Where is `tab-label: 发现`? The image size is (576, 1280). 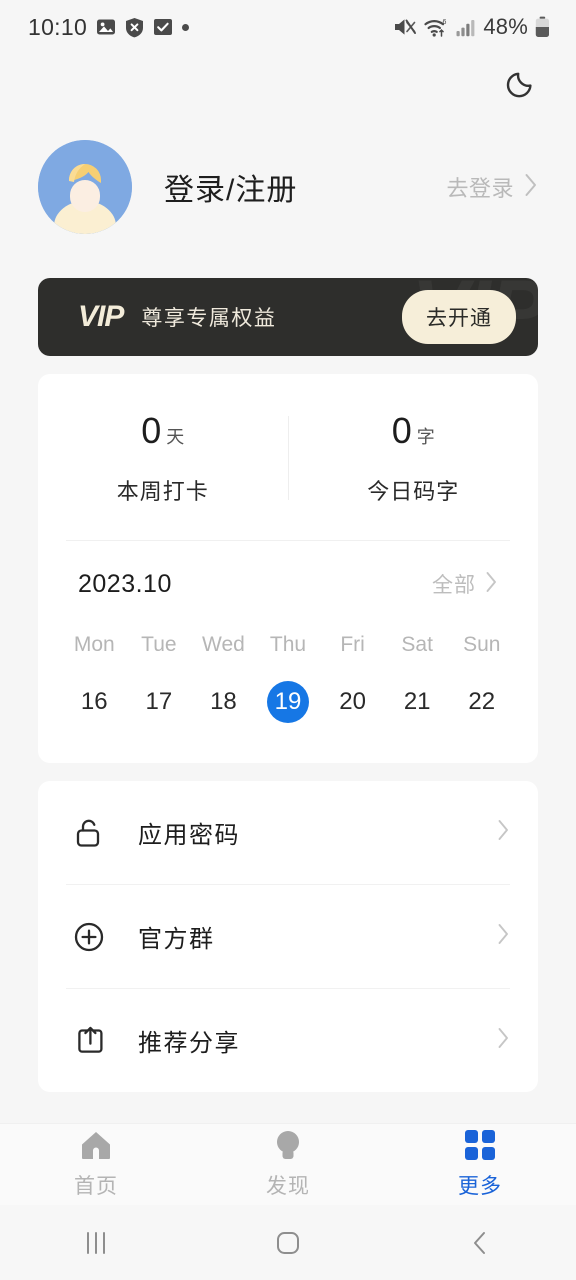 tab-label: 发现 is located at coordinates (288, 1186).